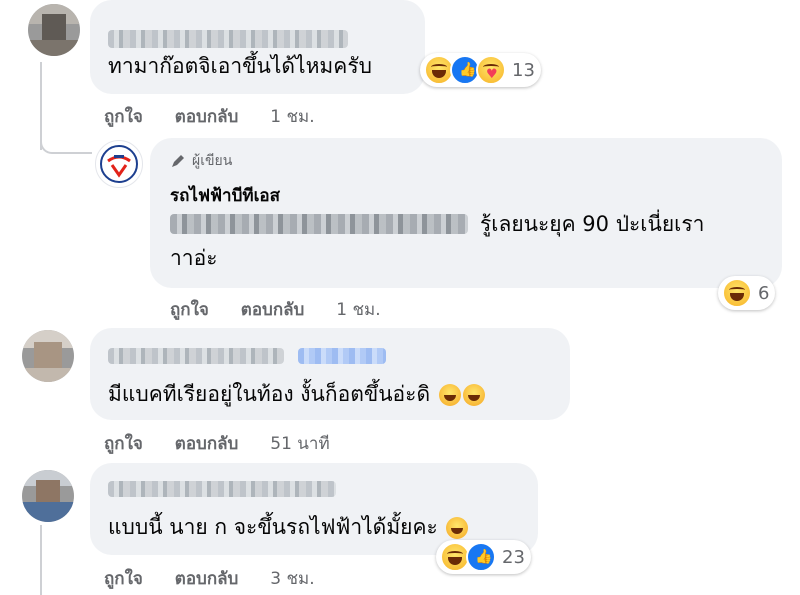 The height and width of the screenshot is (595, 800). Describe the element at coordinates (240, 66) in the screenshot. I see `comment-text: ทามาก๊อตจิเอาขึ้นได้ไหมครับ` at that location.